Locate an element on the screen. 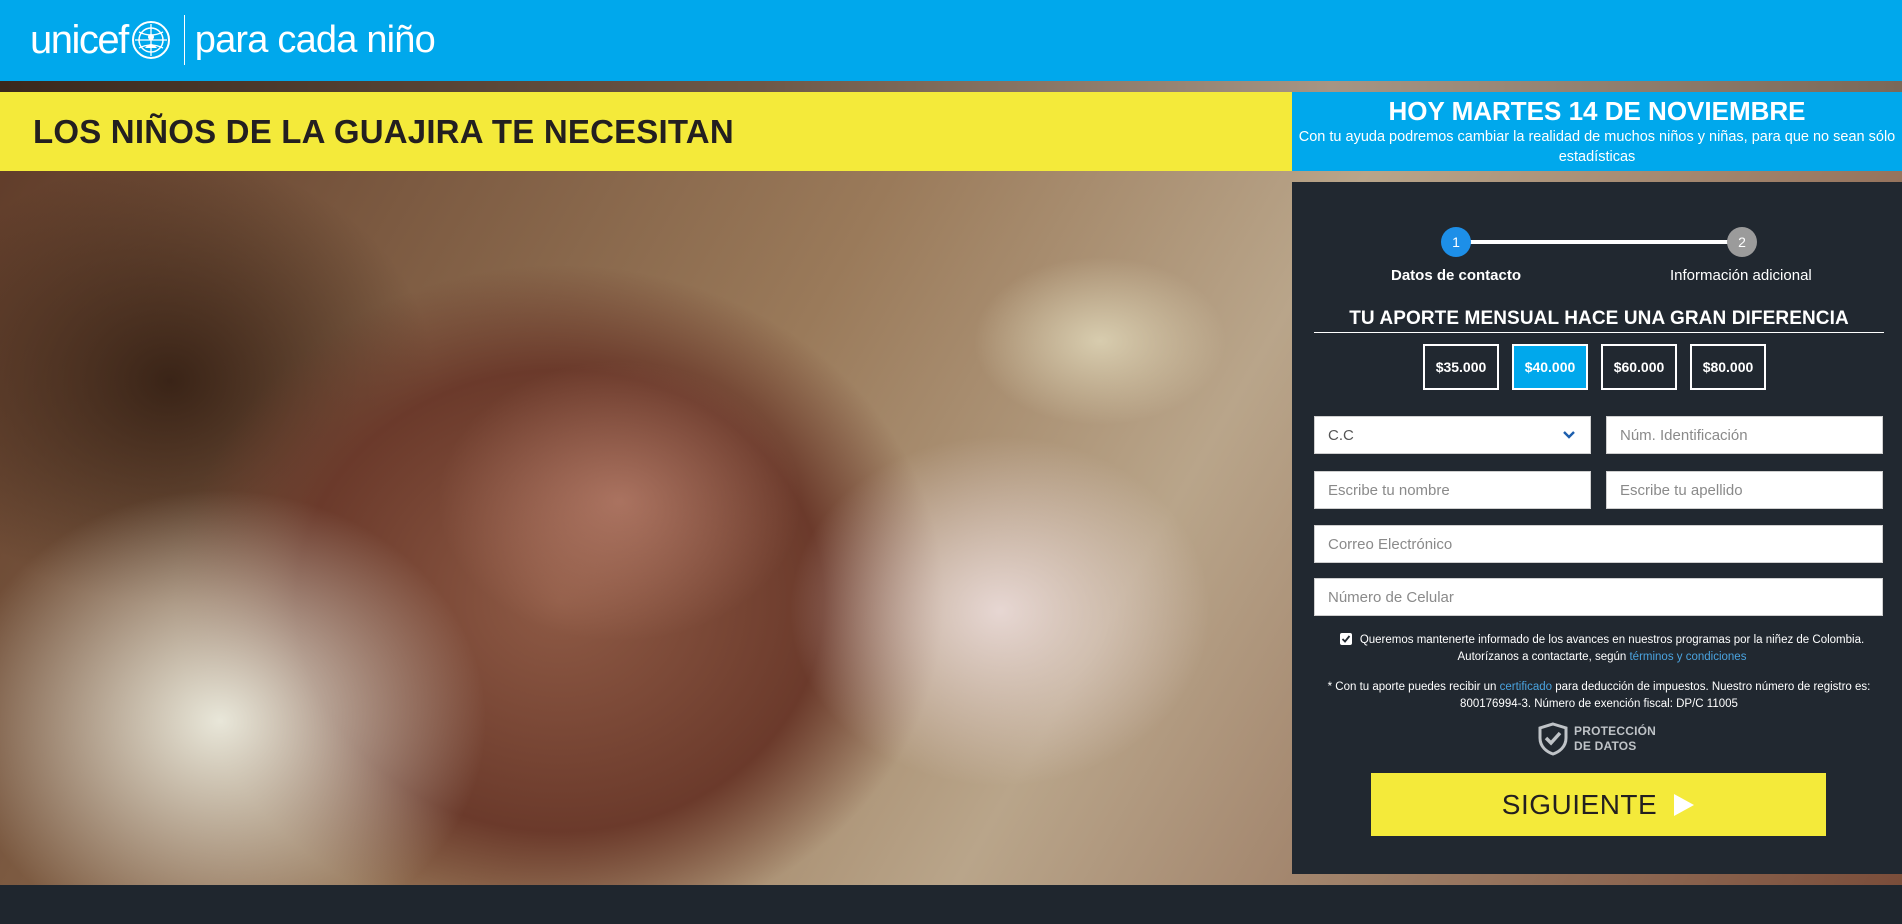 The height and width of the screenshot is (924, 1902). amount-options: $35.000 $40.000 $60.000 $80.000 is located at coordinates (1594, 367).